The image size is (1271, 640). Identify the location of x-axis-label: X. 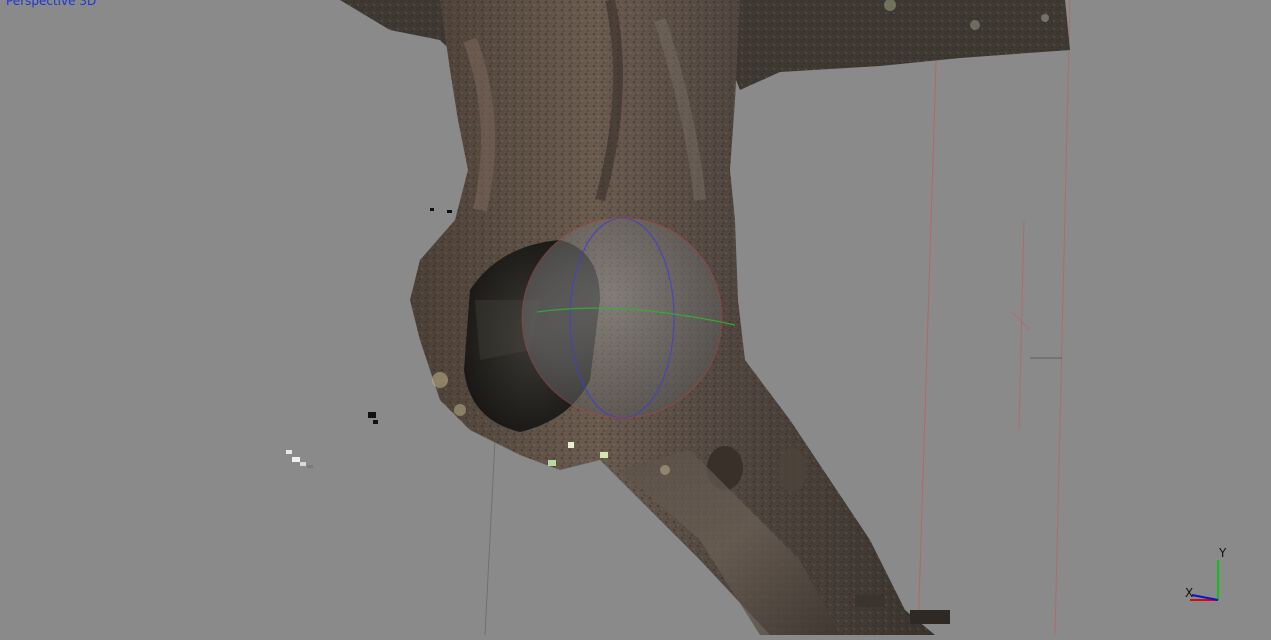
(1189, 593).